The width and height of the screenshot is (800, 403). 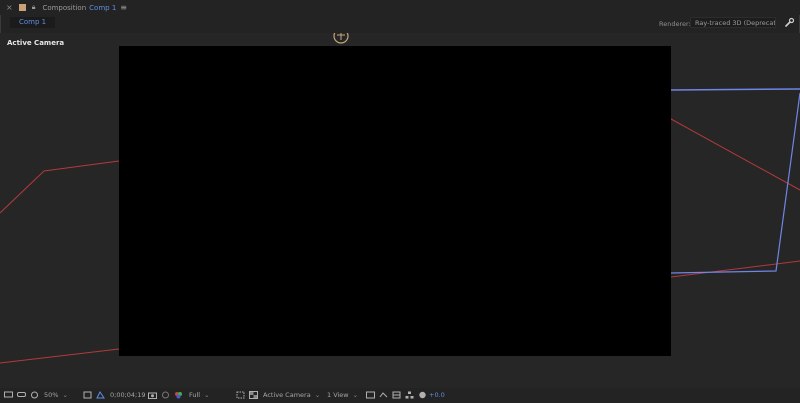 What do you see at coordinates (789, 22) in the screenshot?
I see `wrench-icon` at bounding box center [789, 22].